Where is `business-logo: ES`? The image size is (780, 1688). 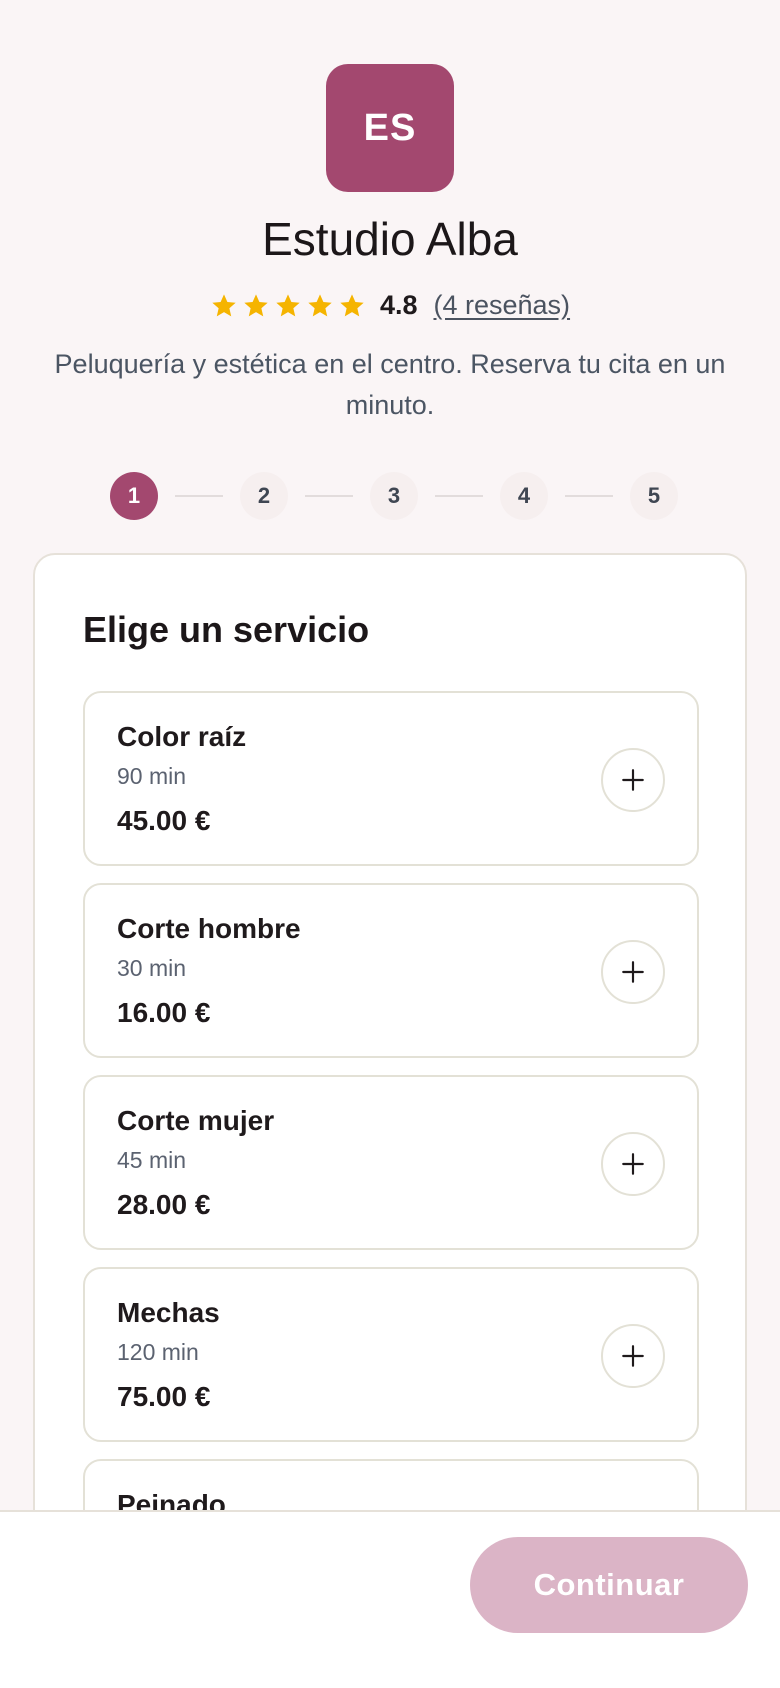 business-logo: ES is located at coordinates (390, 128).